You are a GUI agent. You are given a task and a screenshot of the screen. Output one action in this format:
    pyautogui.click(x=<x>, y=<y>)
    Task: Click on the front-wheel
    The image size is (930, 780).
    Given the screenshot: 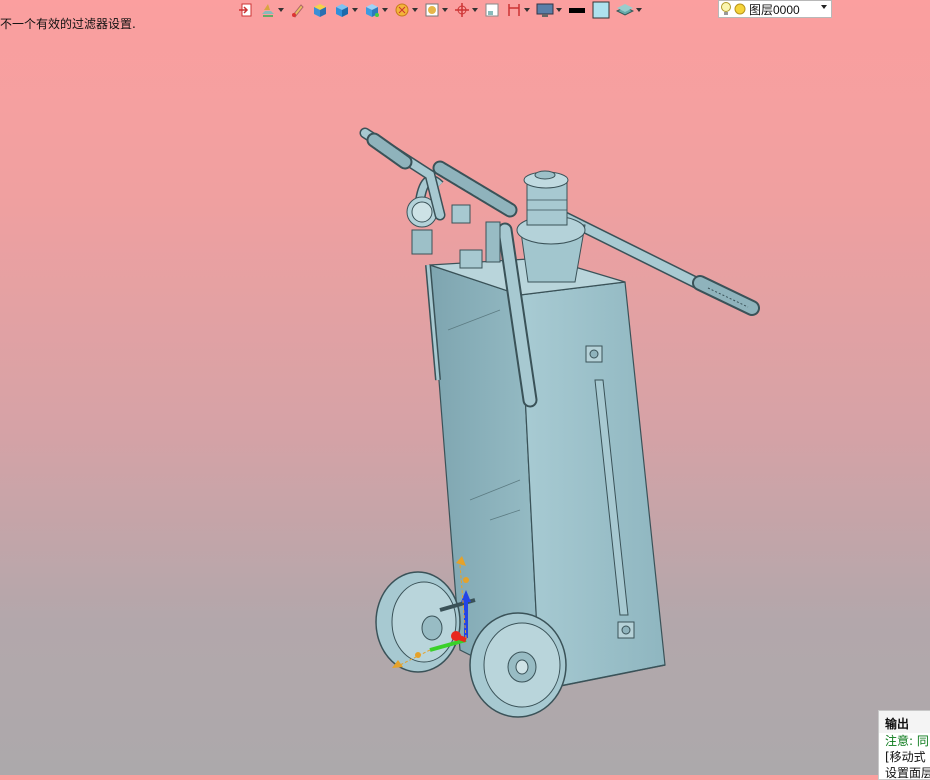 What is the action you would take?
    pyautogui.click(x=518, y=665)
    